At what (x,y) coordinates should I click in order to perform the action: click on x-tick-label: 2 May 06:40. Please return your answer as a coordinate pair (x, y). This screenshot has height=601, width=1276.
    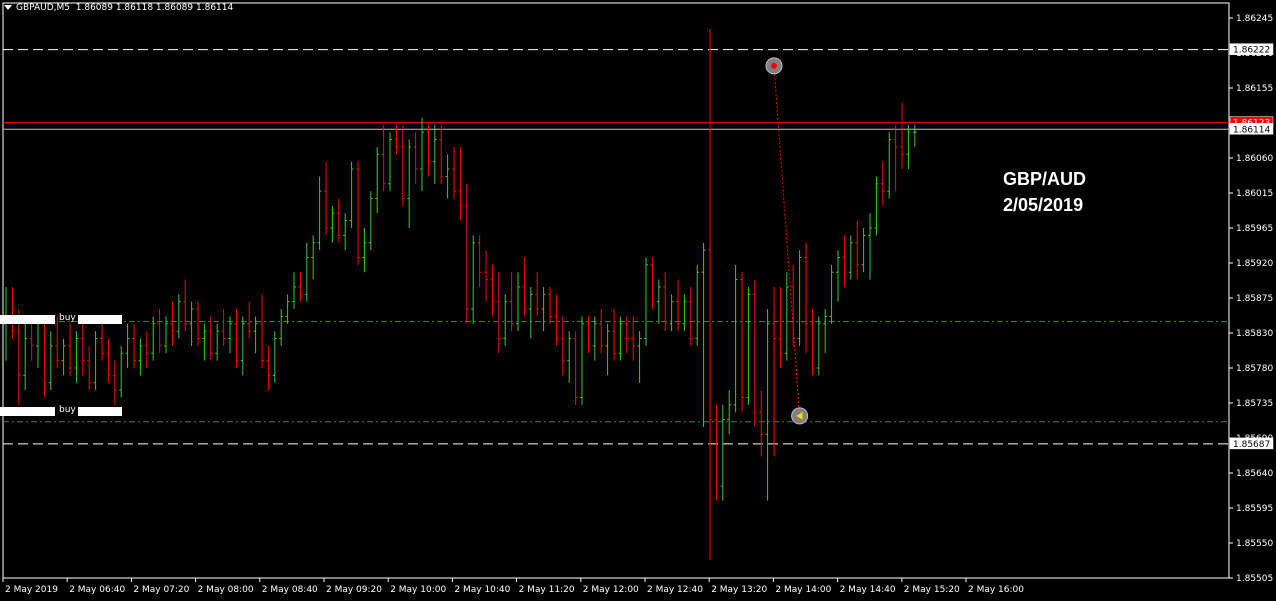
    Looking at the image, I should click on (97, 590).